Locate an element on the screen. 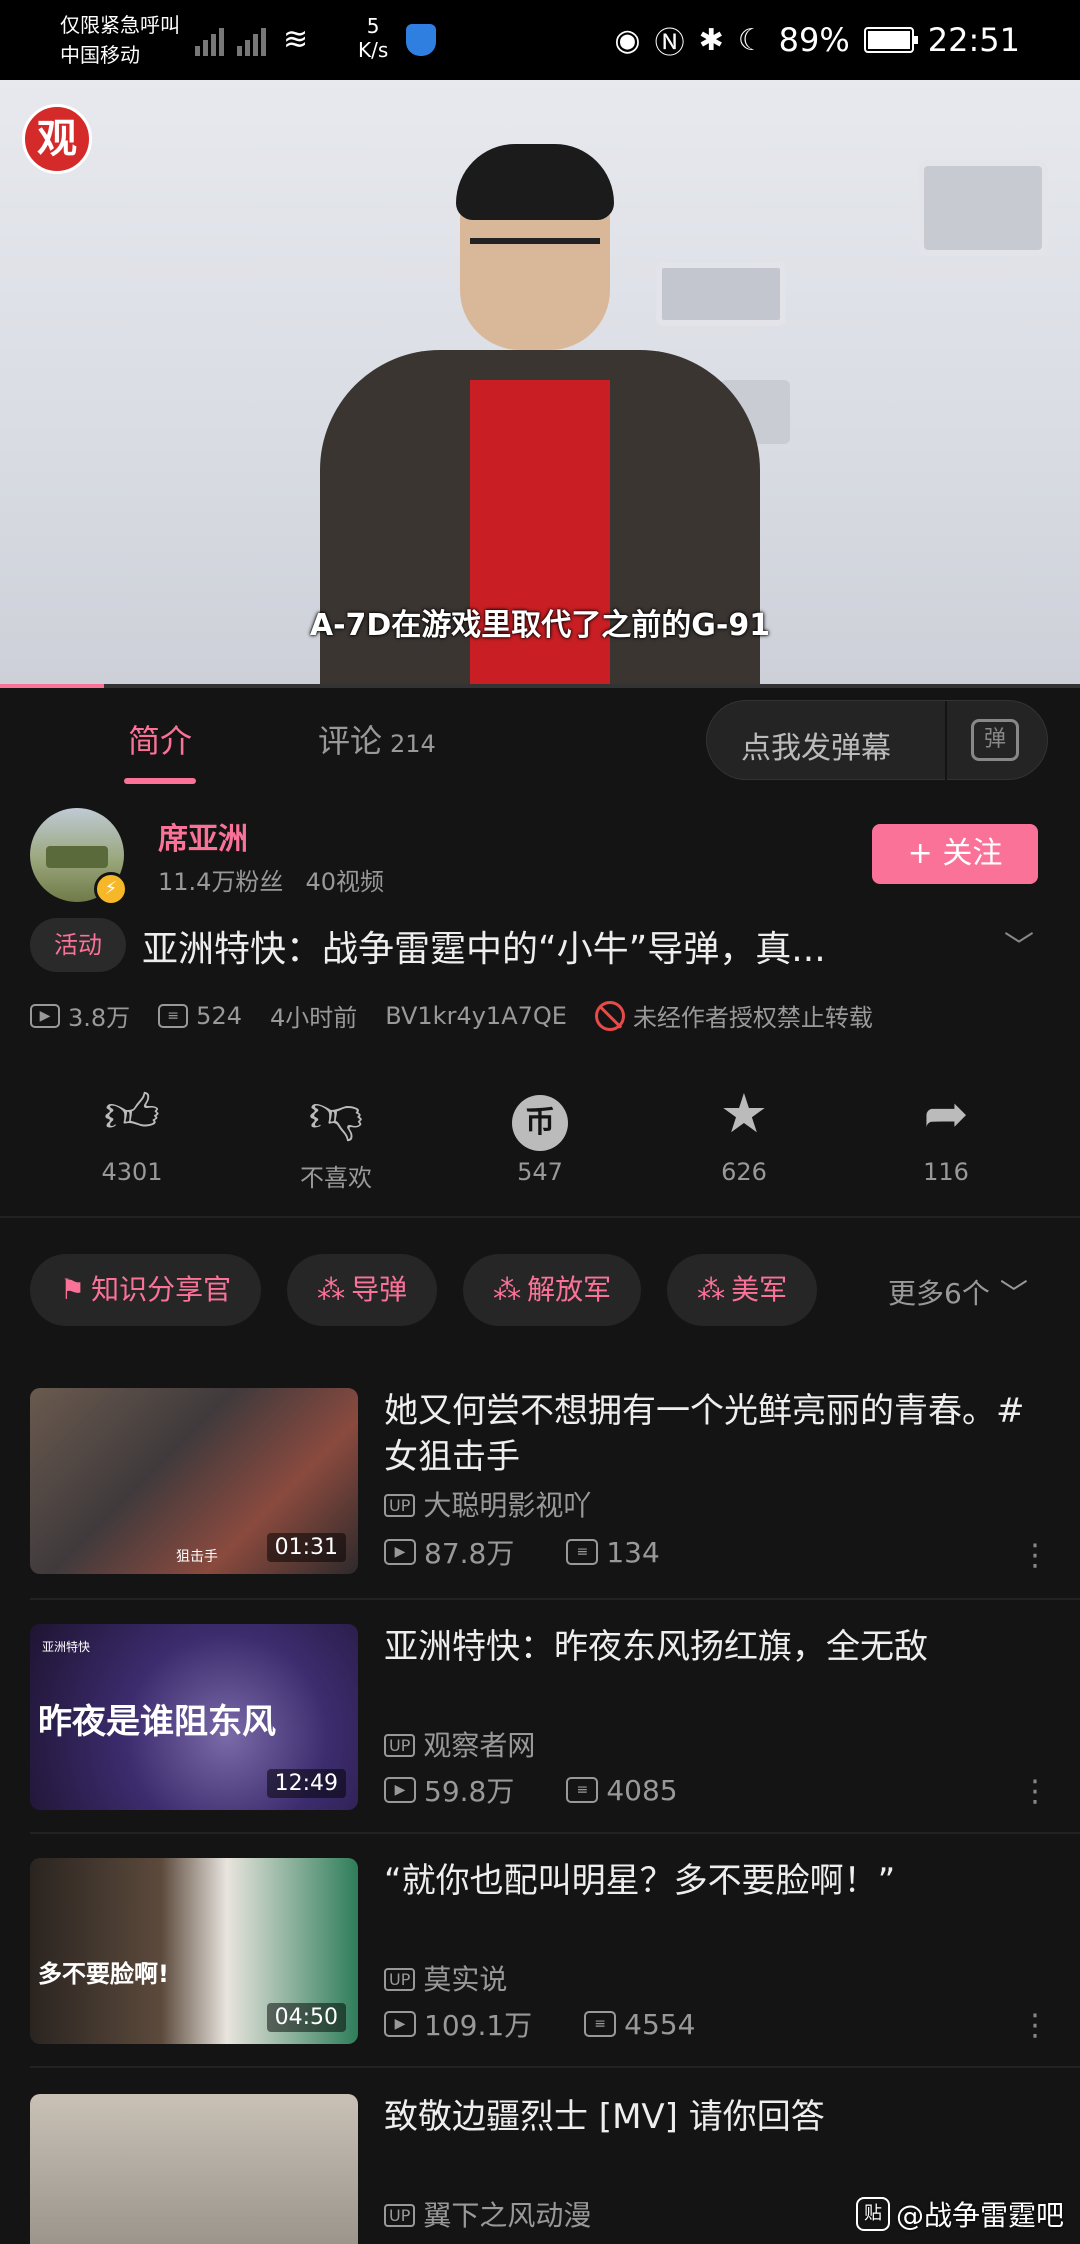 Image resolution: width=1080 pixels, height=2244 pixels. thumb-caption: 多不要脸啊! is located at coordinates (103, 1974).